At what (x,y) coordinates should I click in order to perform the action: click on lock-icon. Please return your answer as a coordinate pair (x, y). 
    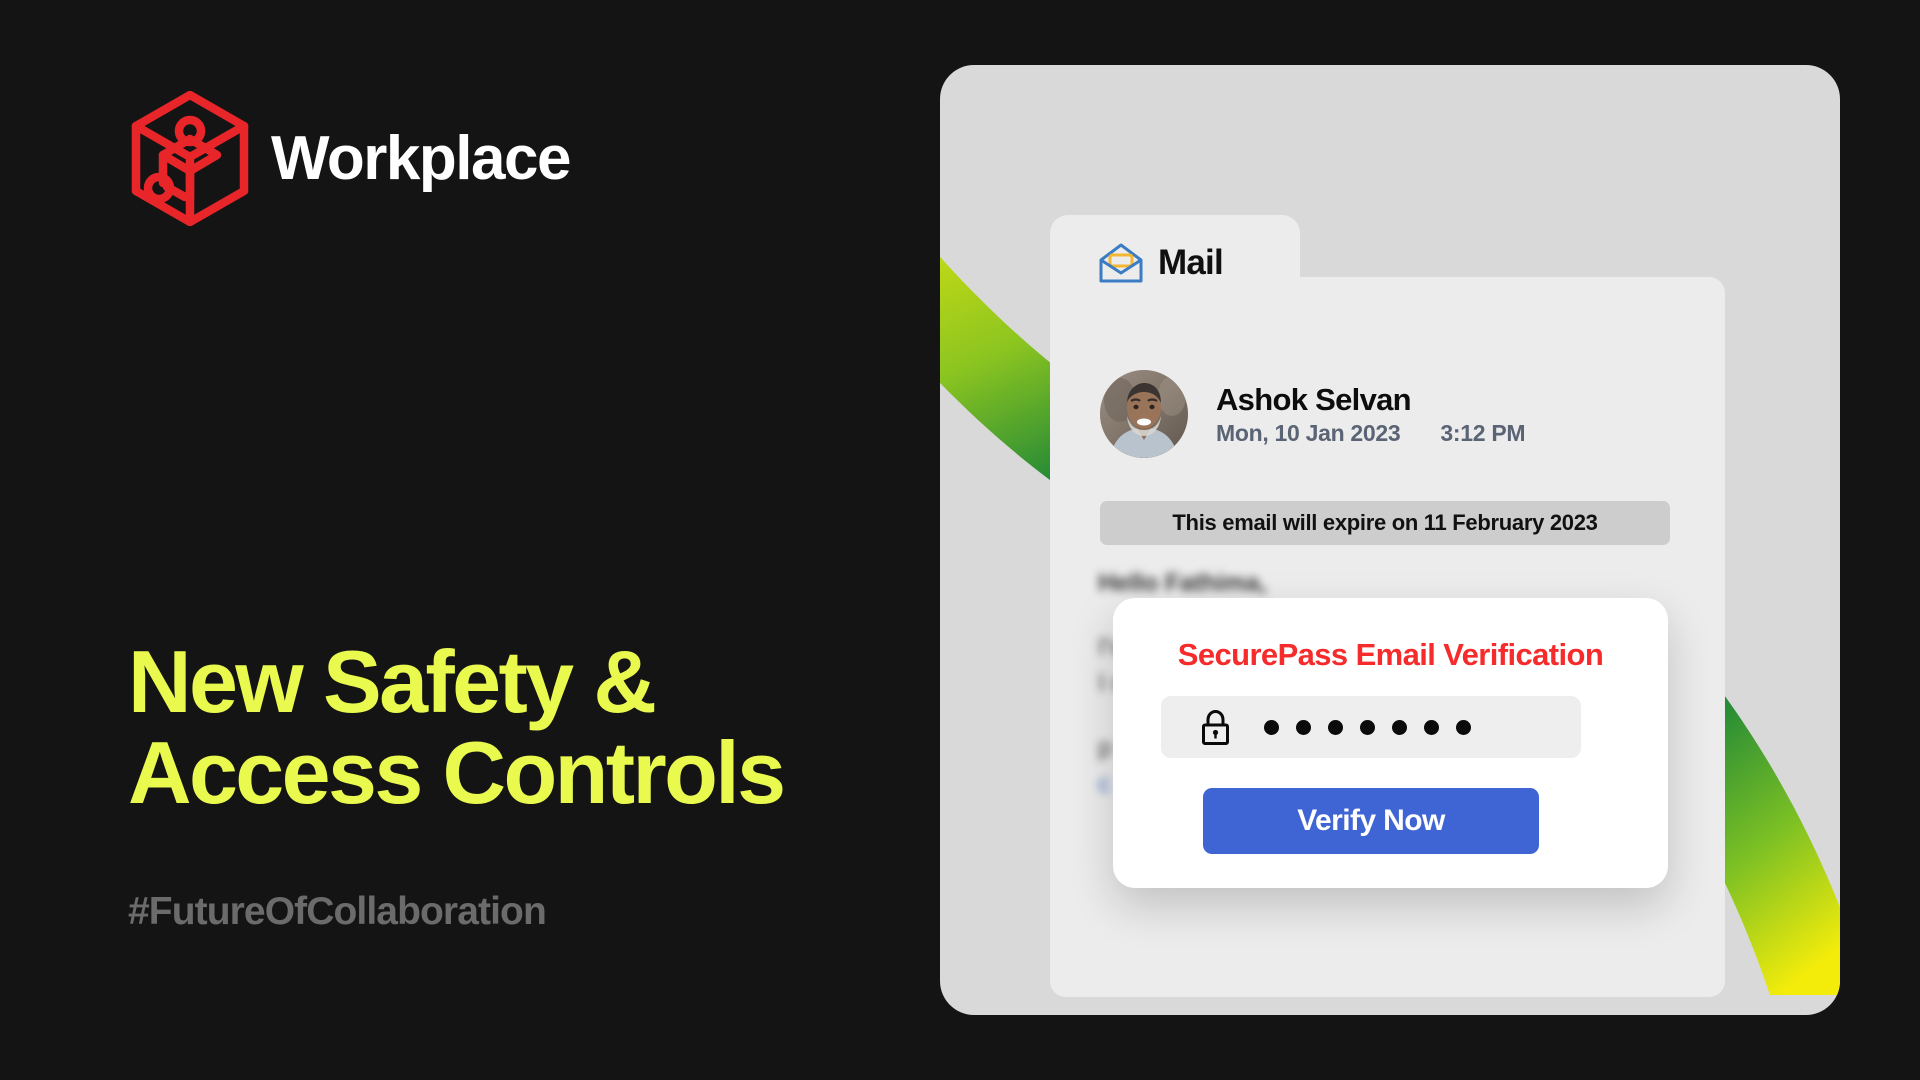
    Looking at the image, I should click on (1215, 727).